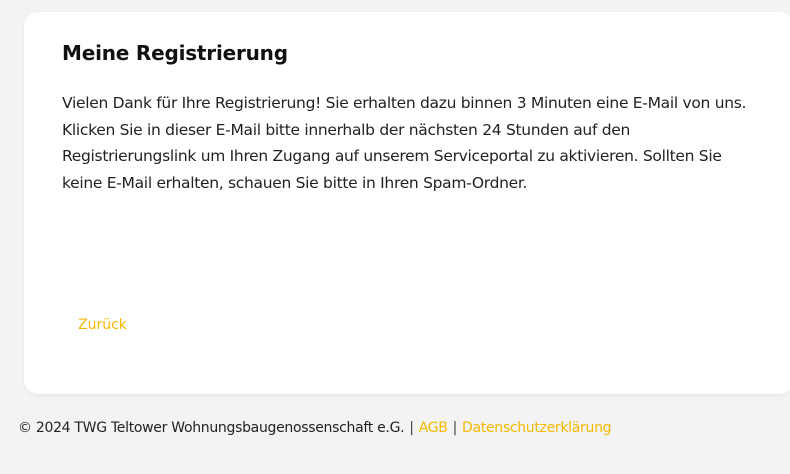  Describe the element at coordinates (175, 53) in the screenshot. I see `card-title: Meine Registrierung` at that location.